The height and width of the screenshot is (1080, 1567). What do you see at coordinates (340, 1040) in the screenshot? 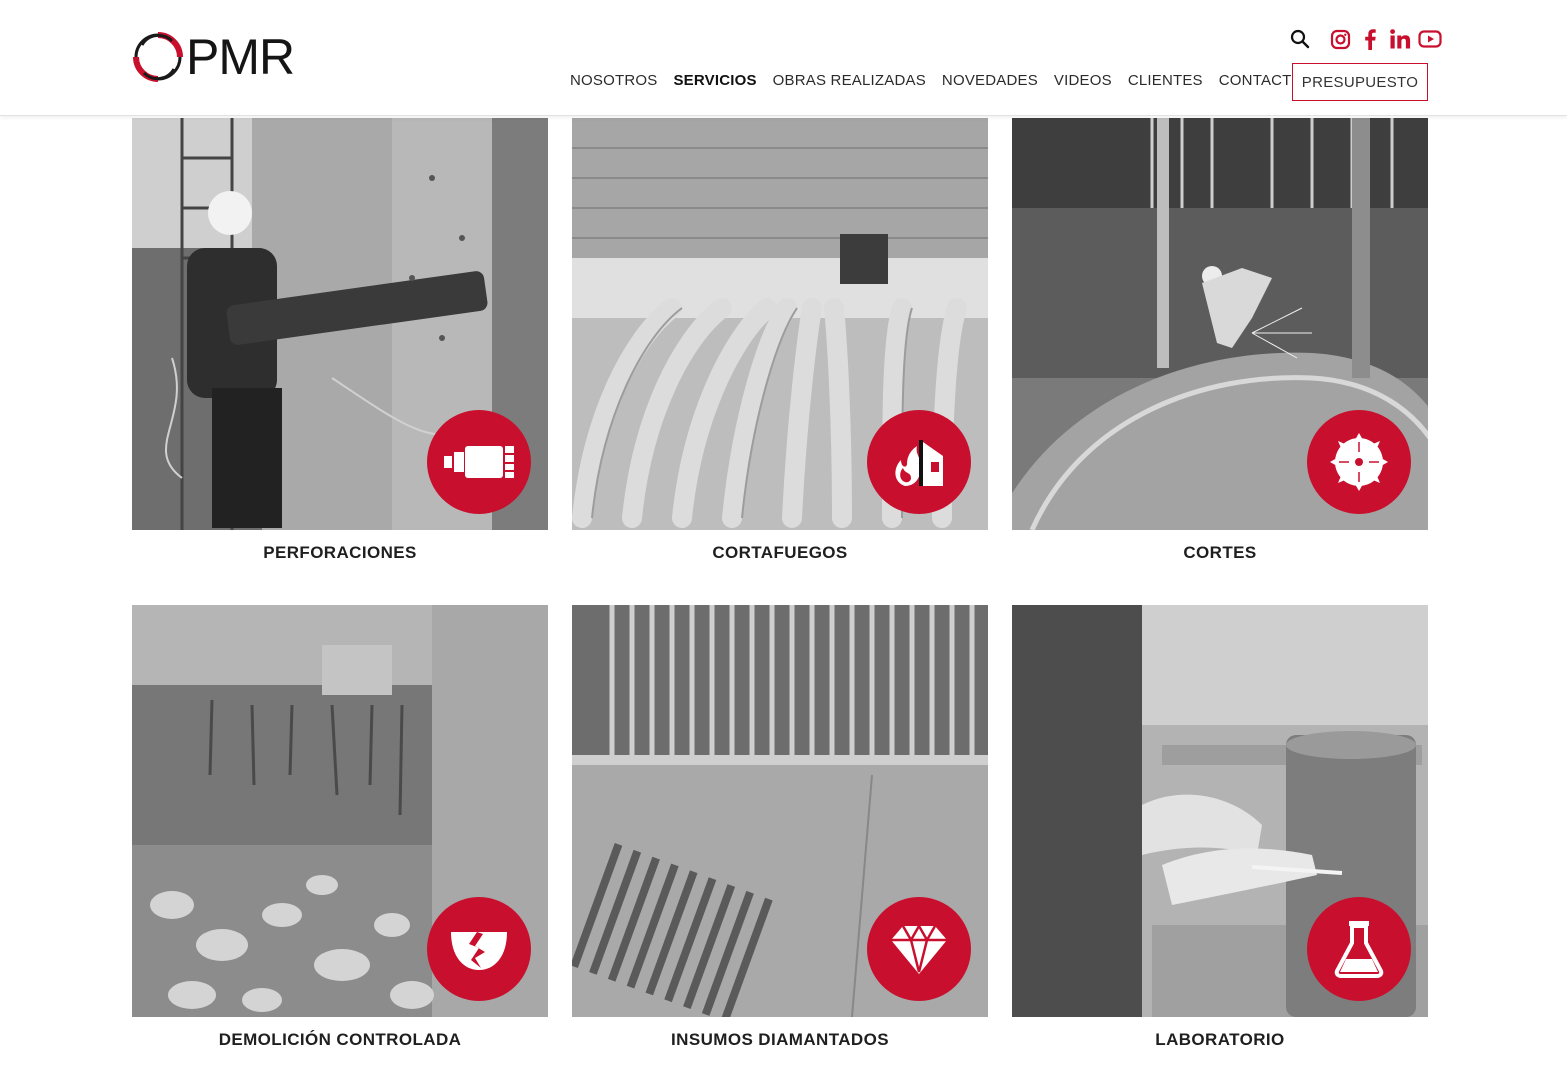
I see `service-title: DEMOLICIÓN CONTROLADA` at bounding box center [340, 1040].